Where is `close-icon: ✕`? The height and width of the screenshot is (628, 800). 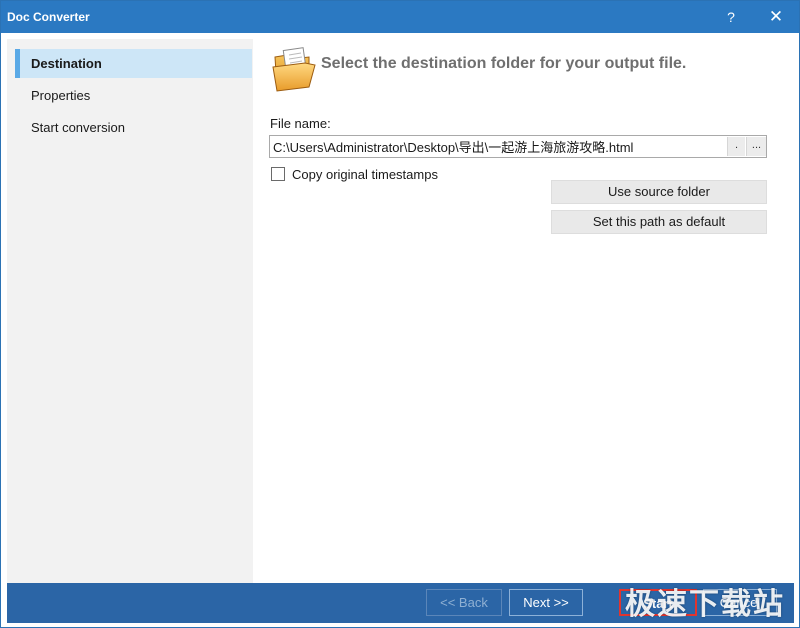
close-icon: ✕ is located at coordinates (776, 16).